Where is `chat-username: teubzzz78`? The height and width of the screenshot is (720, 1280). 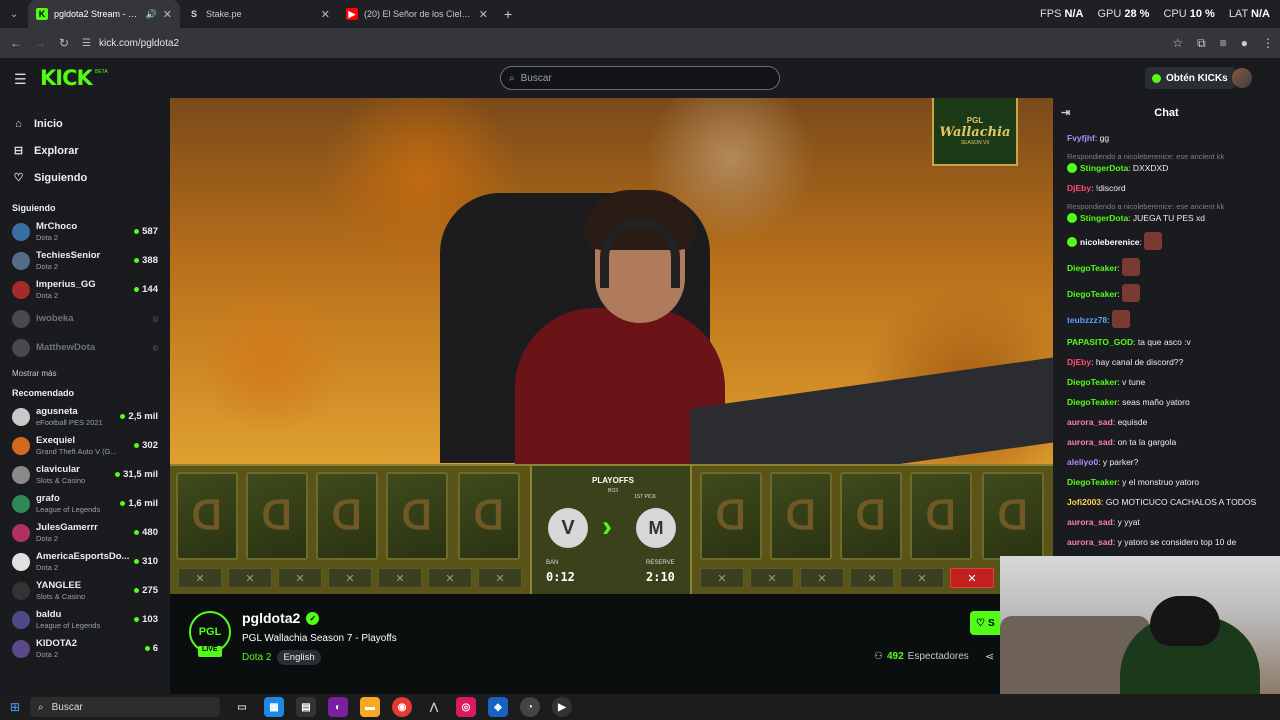 chat-username: teubzzz78 is located at coordinates (1087, 320).